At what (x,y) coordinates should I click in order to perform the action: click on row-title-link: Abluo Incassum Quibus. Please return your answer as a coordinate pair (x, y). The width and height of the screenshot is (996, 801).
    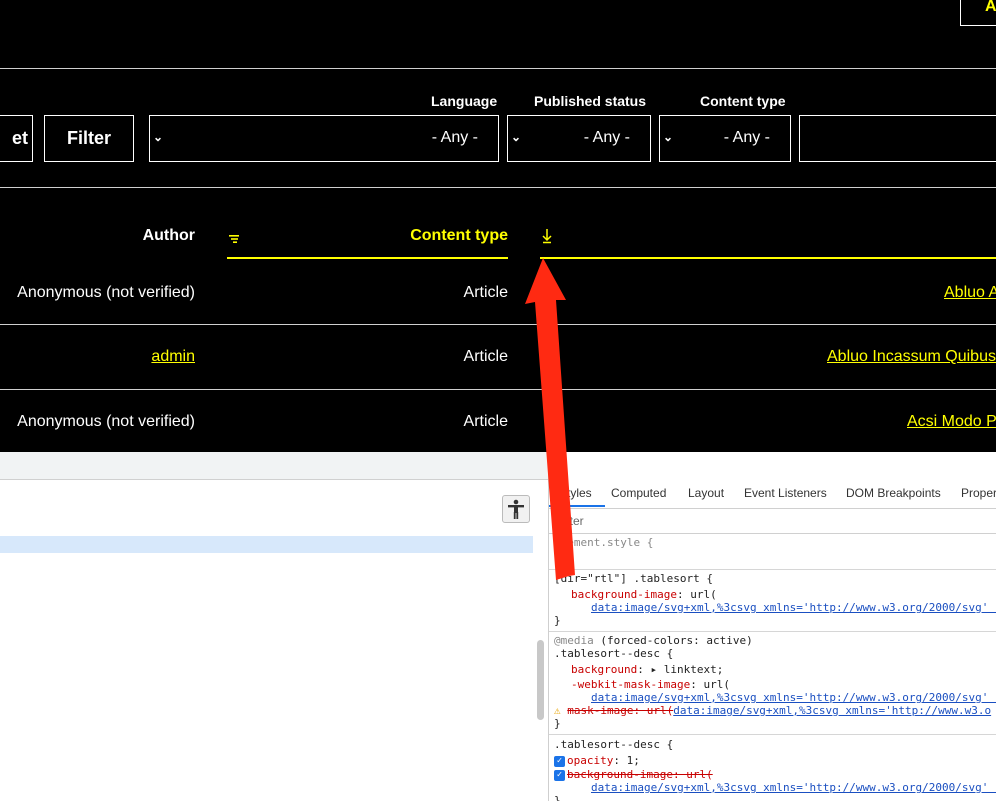
    Looking at the image, I should click on (911, 357).